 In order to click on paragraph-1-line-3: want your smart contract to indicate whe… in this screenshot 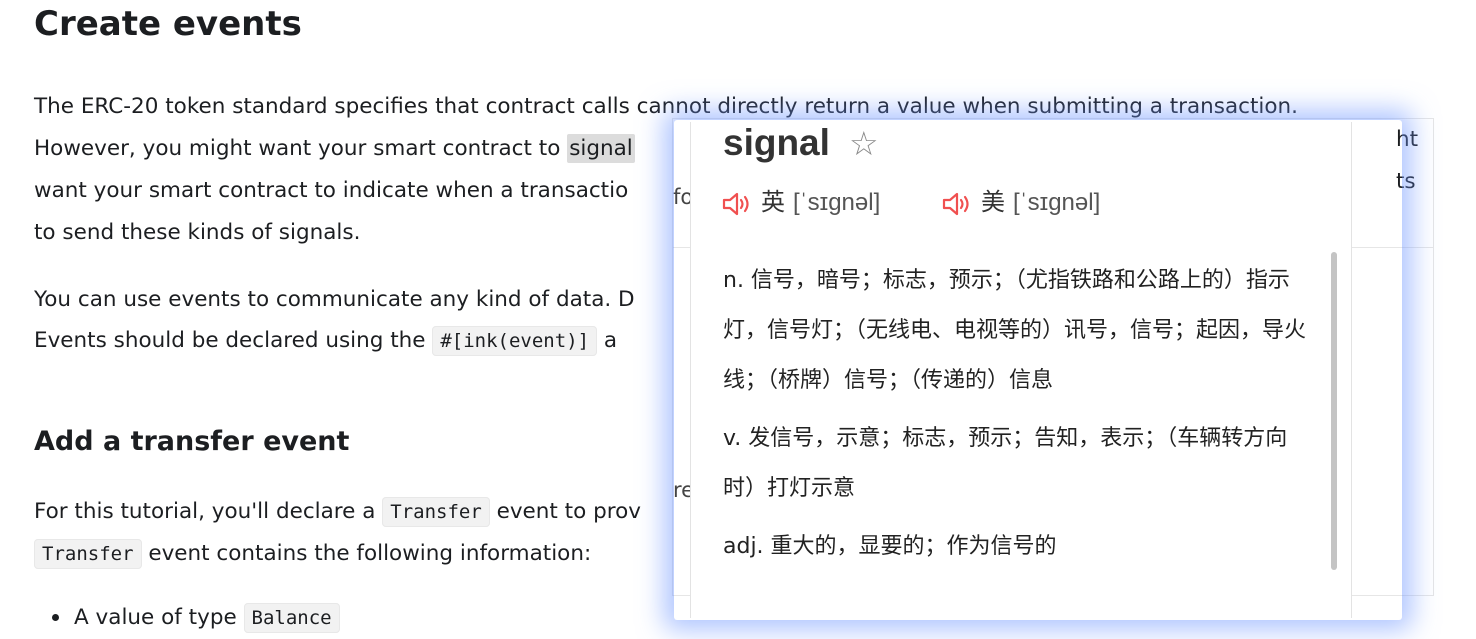, I will do `click(331, 190)`.